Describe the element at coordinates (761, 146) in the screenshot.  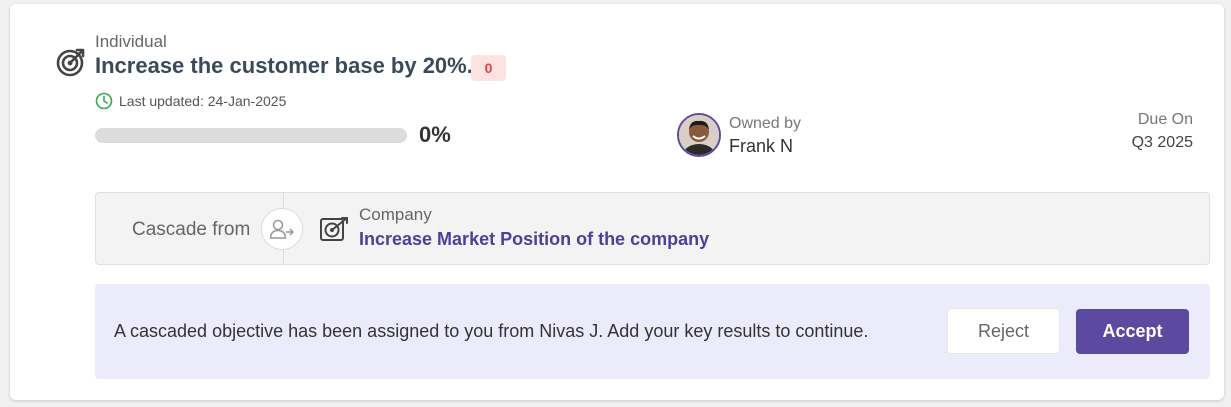
I see `owner-name: Frank N` at that location.